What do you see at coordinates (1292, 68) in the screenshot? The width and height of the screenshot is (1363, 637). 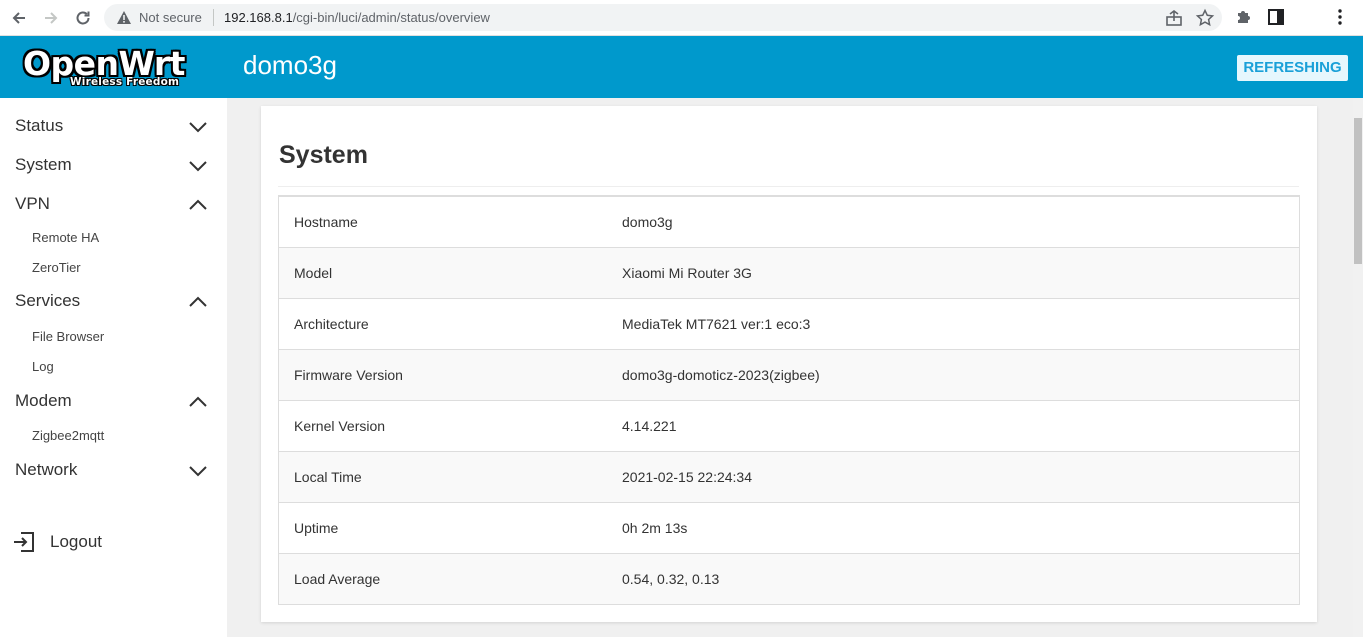 I see `refreshing-toggle: REFRESHING` at bounding box center [1292, 68].